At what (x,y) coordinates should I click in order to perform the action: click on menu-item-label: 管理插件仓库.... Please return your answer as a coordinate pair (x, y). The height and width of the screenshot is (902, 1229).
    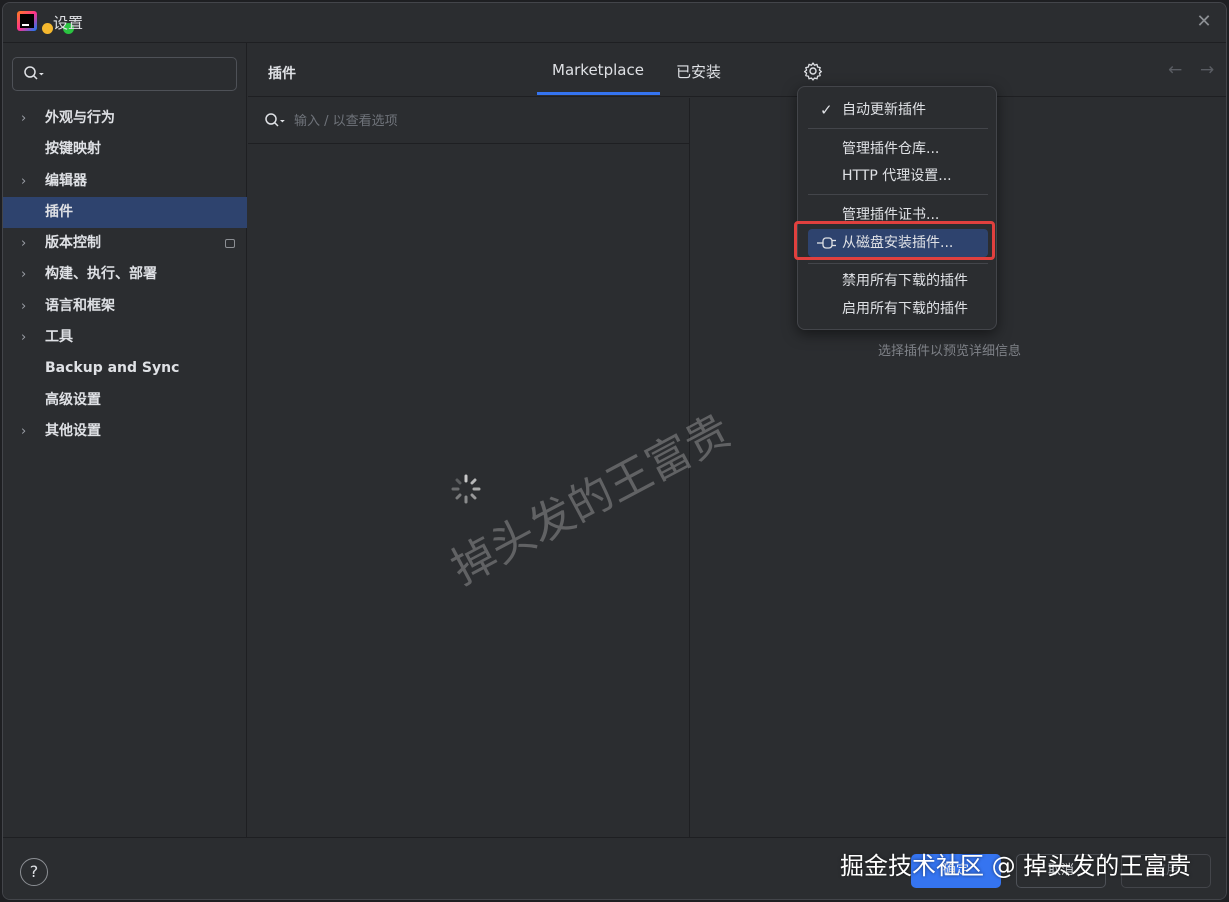
    Looking at the image, I should click on (891, 149).